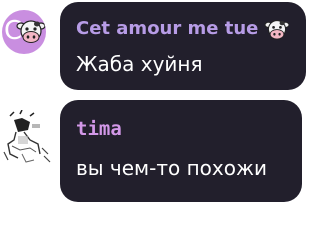  I want to click on sketch-avatar-icon, so click(27, 136).